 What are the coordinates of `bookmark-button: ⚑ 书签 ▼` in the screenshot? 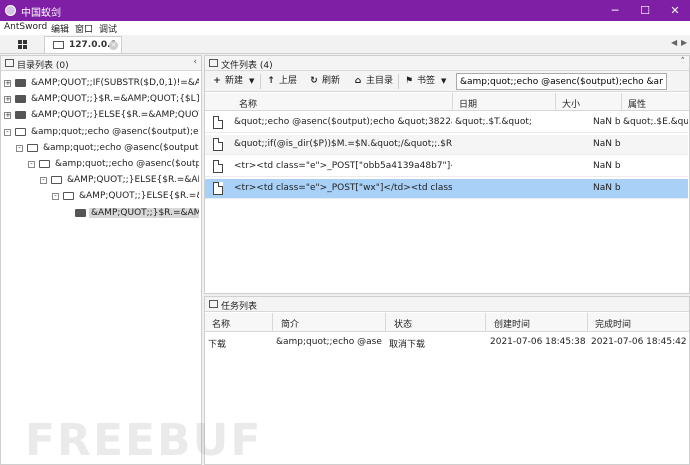 It's located at (425, 81).